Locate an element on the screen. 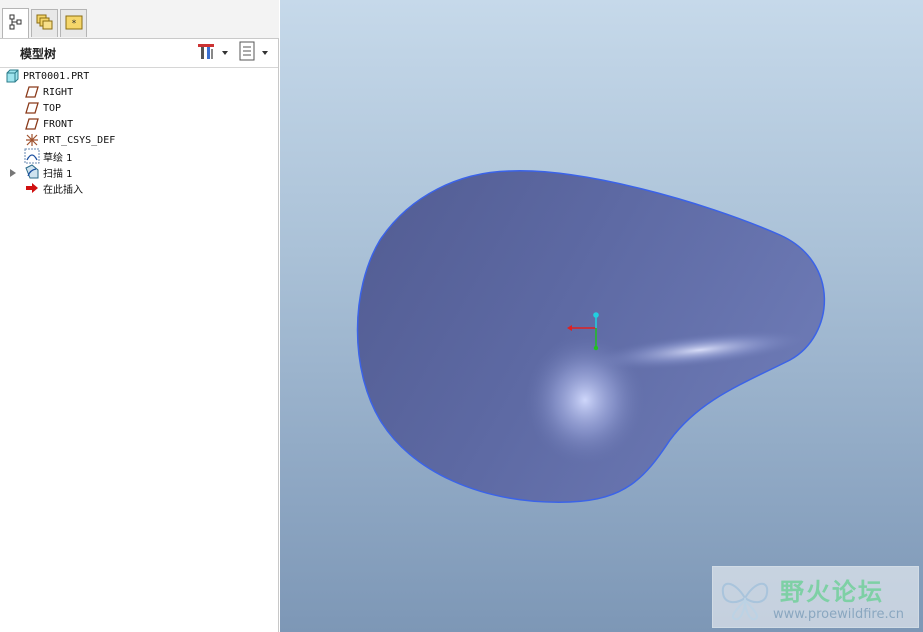 This screenshot has width=923, height=632. expand-arrow-icon is located at coordinates (13, 173).